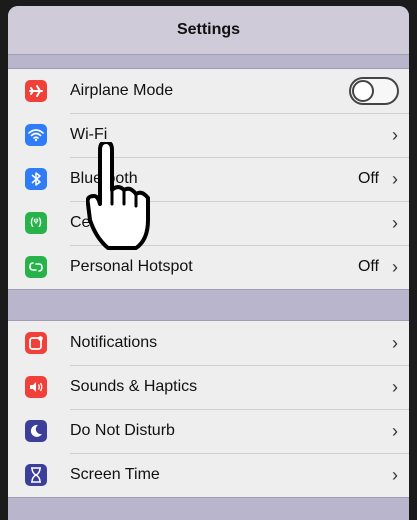  I want to click on hotspot-icon, so click(36, 267).